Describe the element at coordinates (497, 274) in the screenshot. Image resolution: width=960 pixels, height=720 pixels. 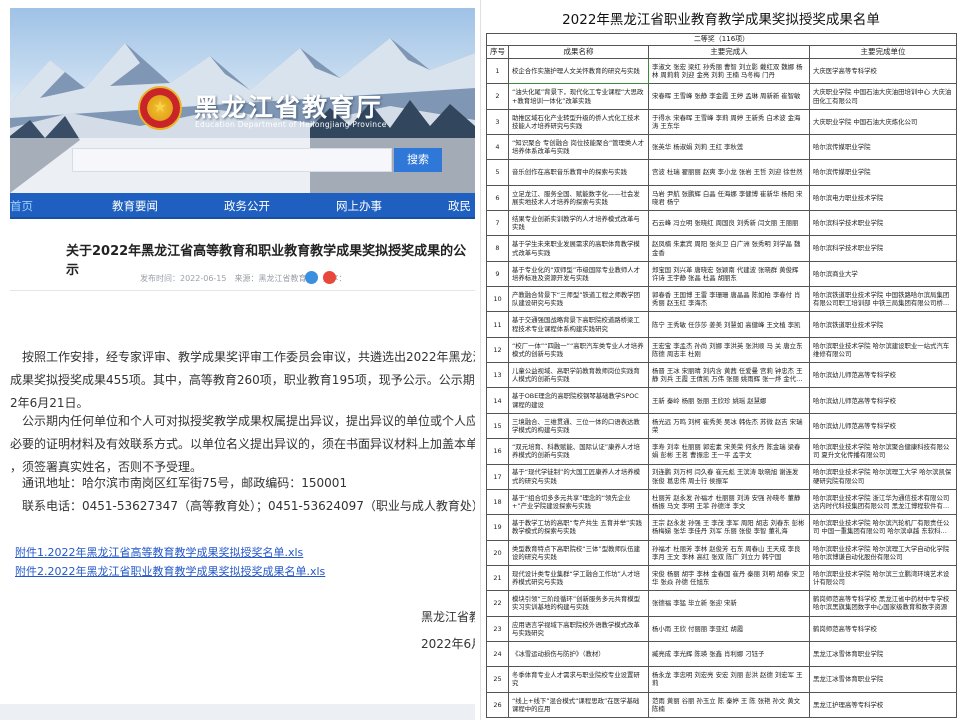
I see `row-number-cell: 9` at that location.